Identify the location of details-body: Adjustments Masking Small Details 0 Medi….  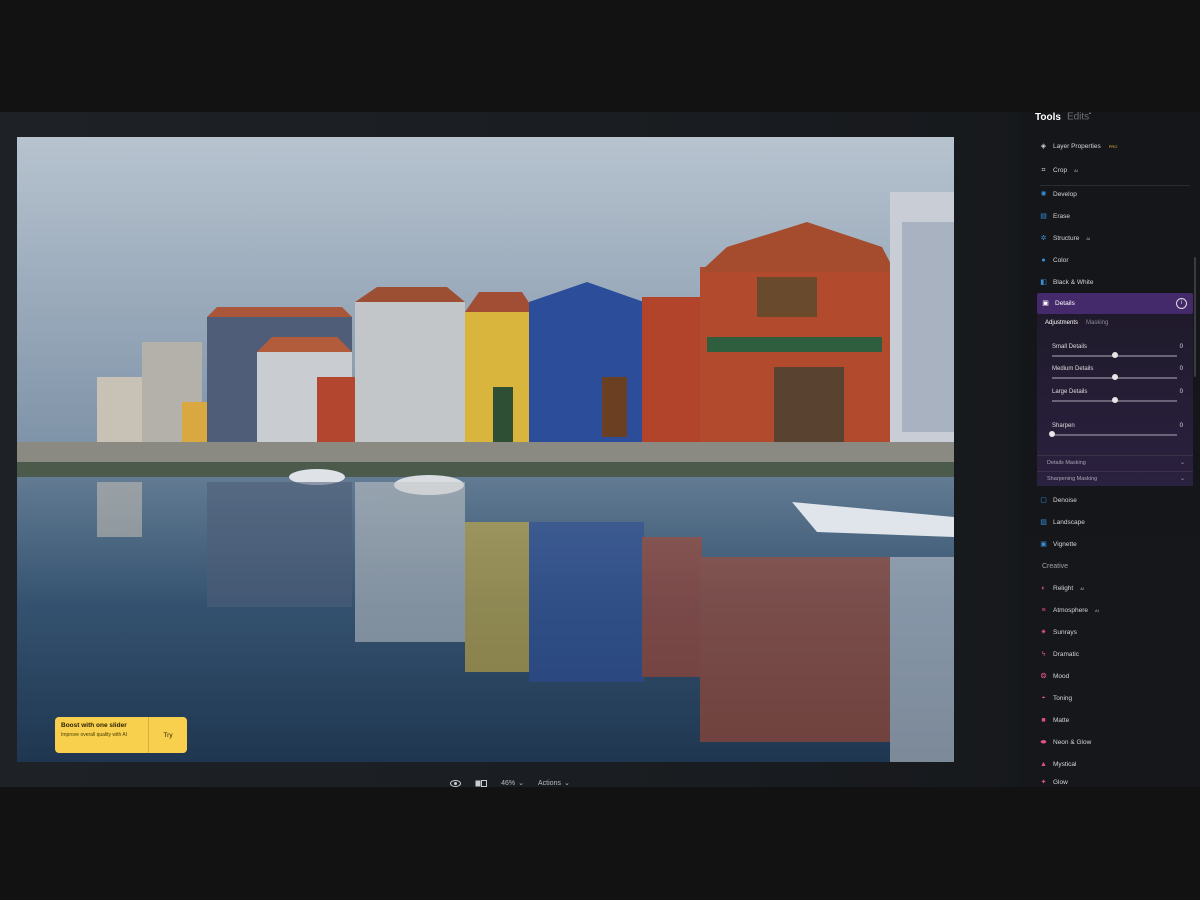
(1115, 400).